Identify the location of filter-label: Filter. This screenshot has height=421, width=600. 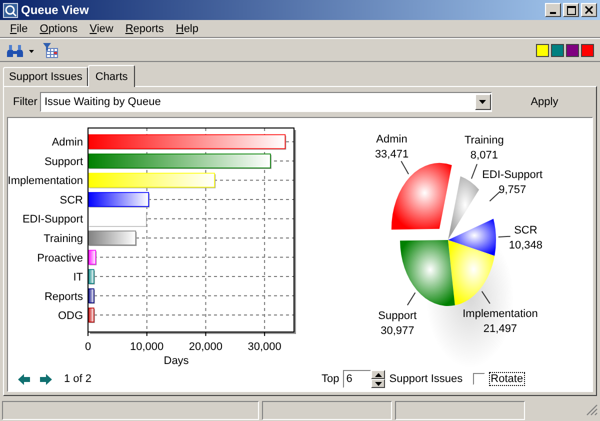
(25, 102).